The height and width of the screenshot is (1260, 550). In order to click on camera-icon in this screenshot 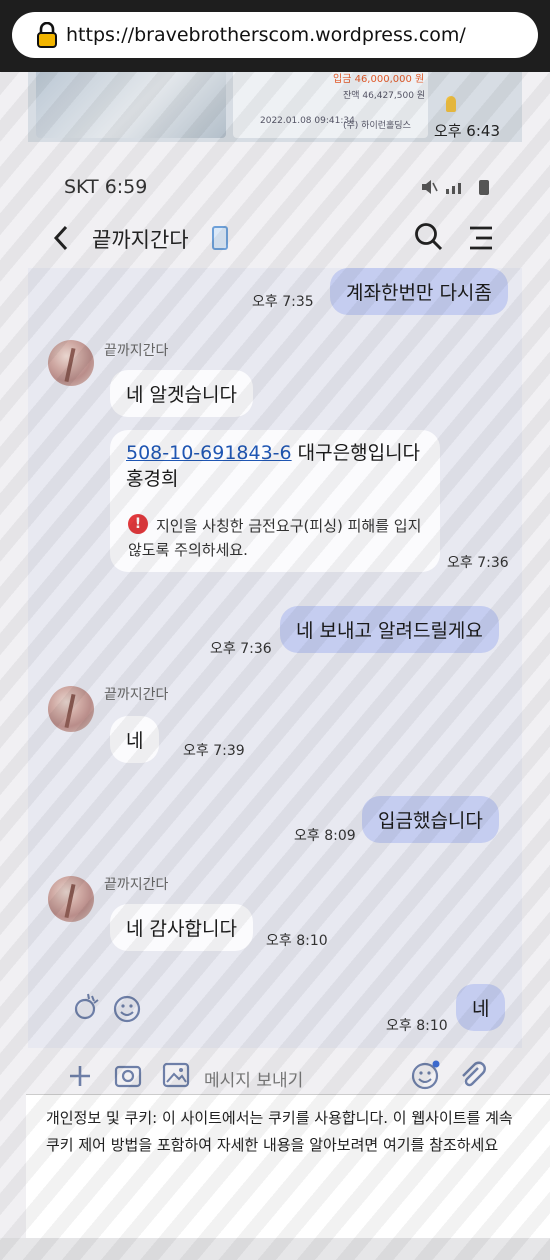, I will do `click(128, 1075)`.